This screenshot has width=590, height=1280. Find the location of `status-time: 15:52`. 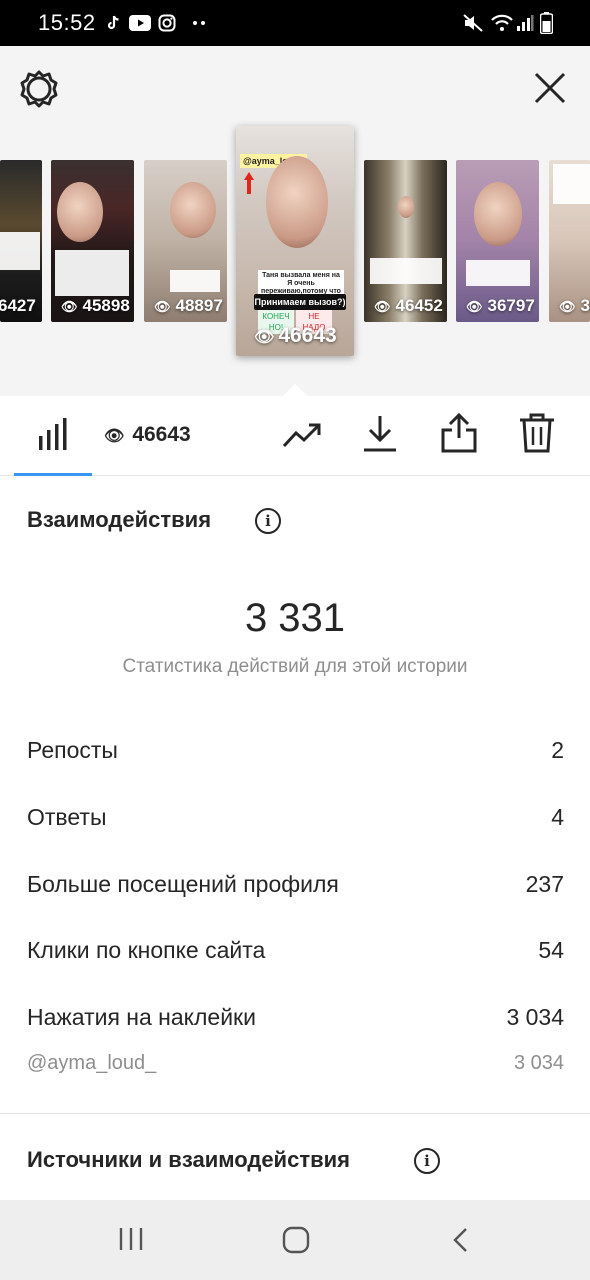

status-time: 15:52 is located at coordinates (67, 22).